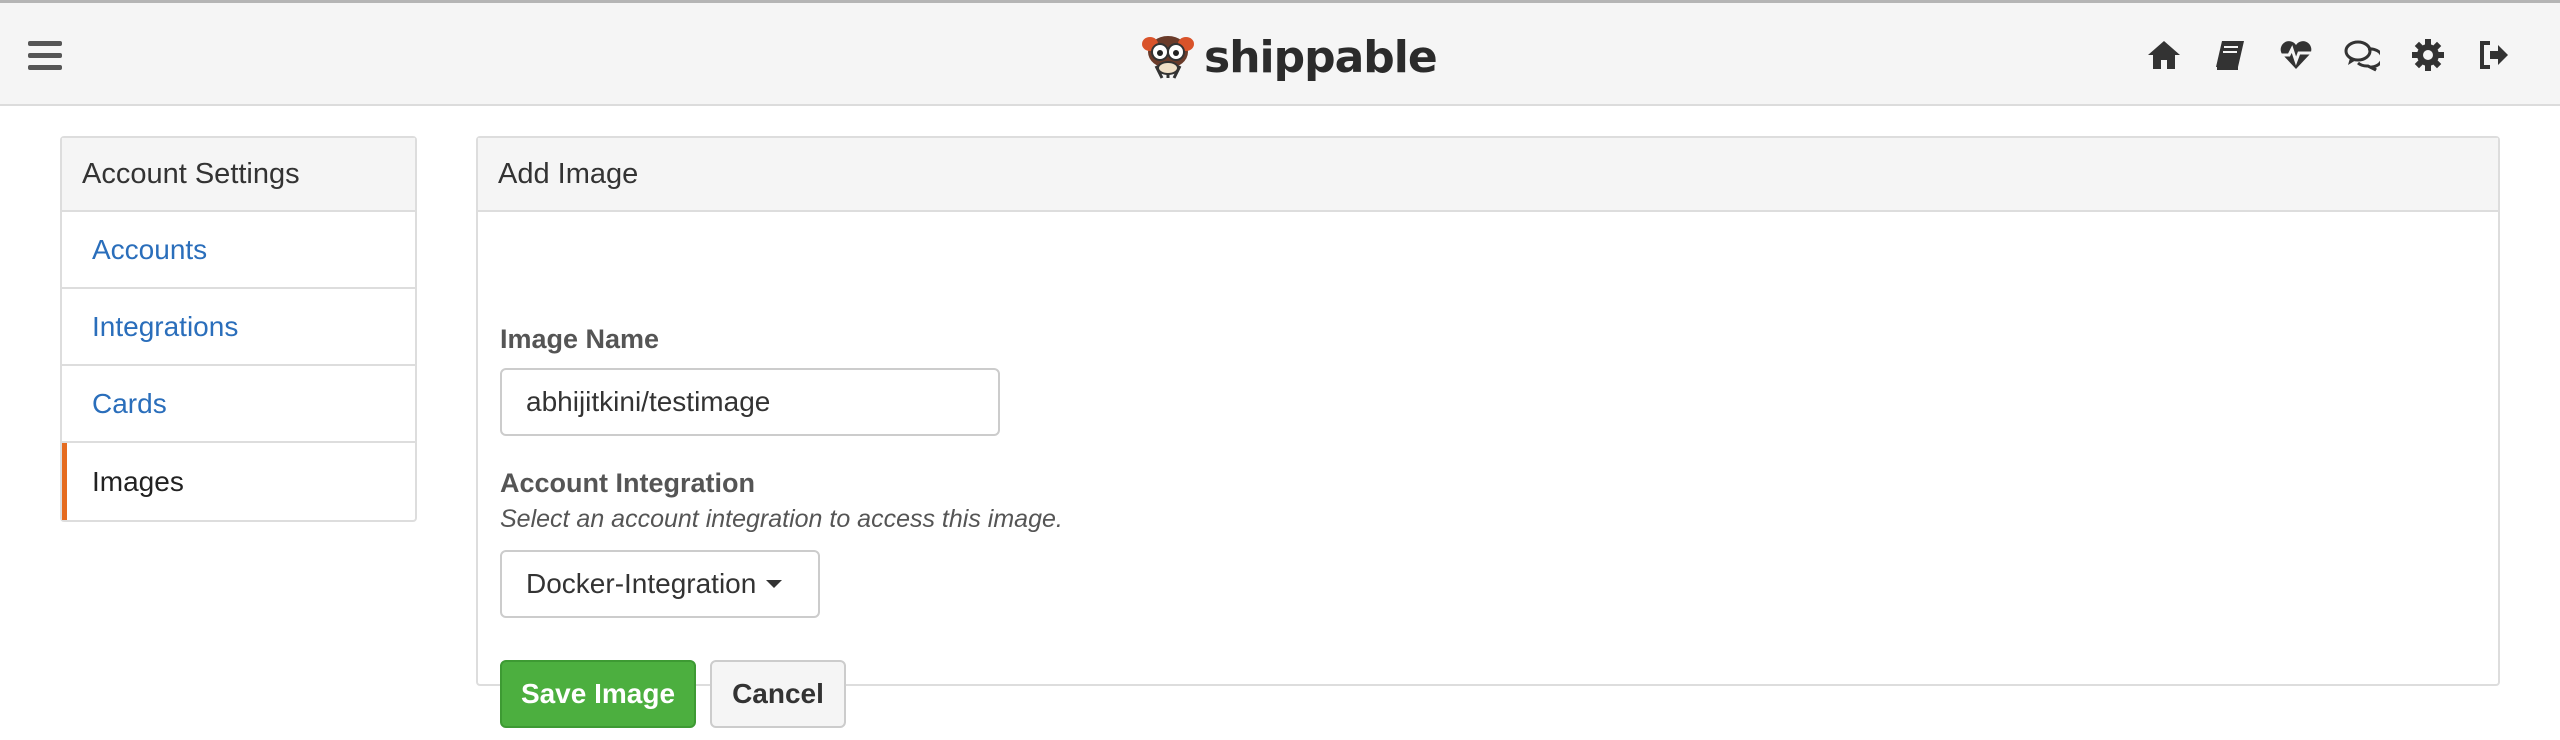 This screenshot has width=2560, height=740. I want to click on sidebar-item-cards: Cards, so click(238, 404).